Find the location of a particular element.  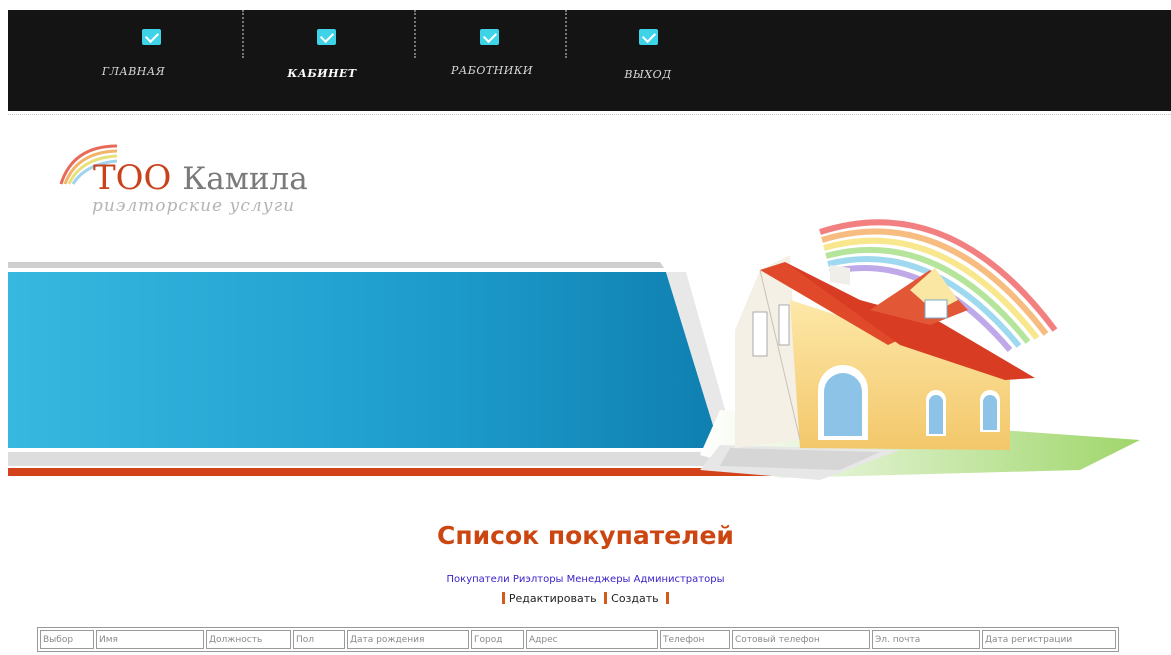

logo-title-grey: Камила is located at coordinates (245, 179).